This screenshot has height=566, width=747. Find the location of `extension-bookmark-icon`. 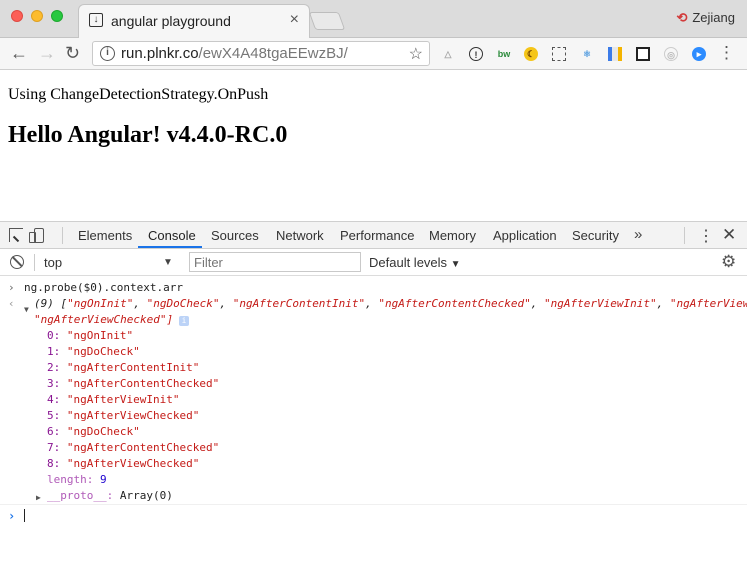

extension-bookmark-icon is located at coordinates (615, 54).